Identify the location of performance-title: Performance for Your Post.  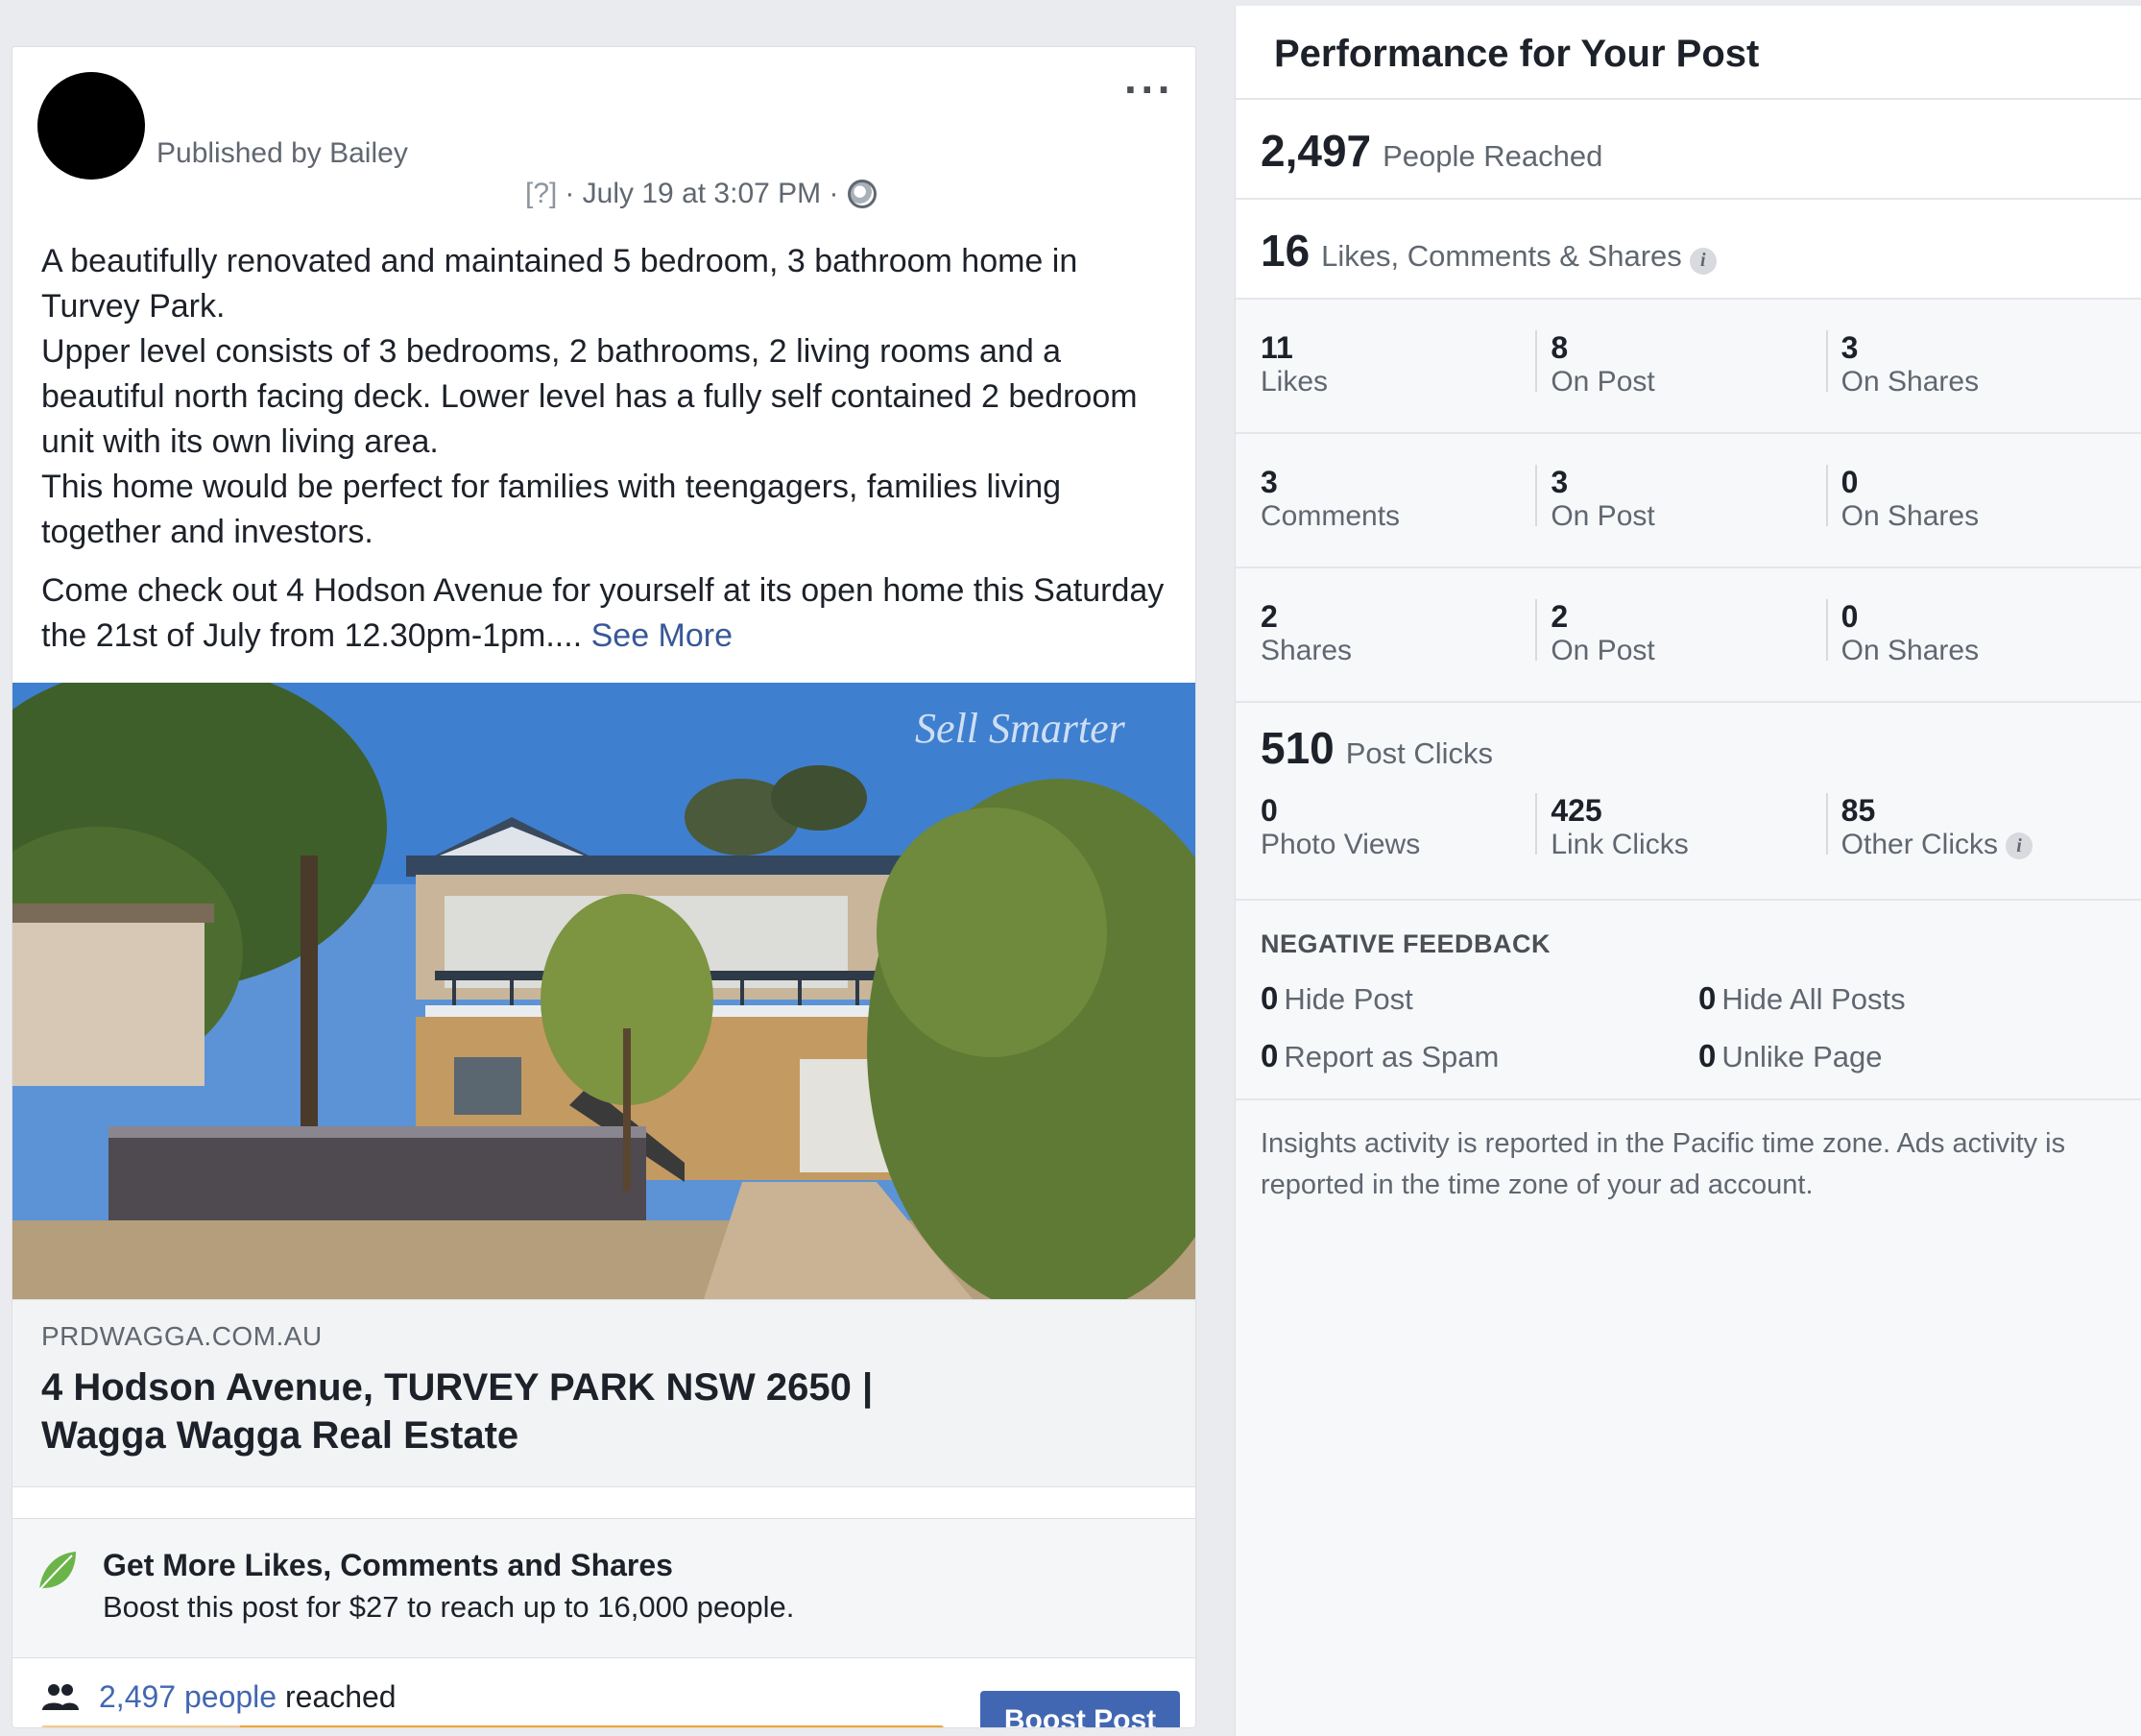
(1517, 54).